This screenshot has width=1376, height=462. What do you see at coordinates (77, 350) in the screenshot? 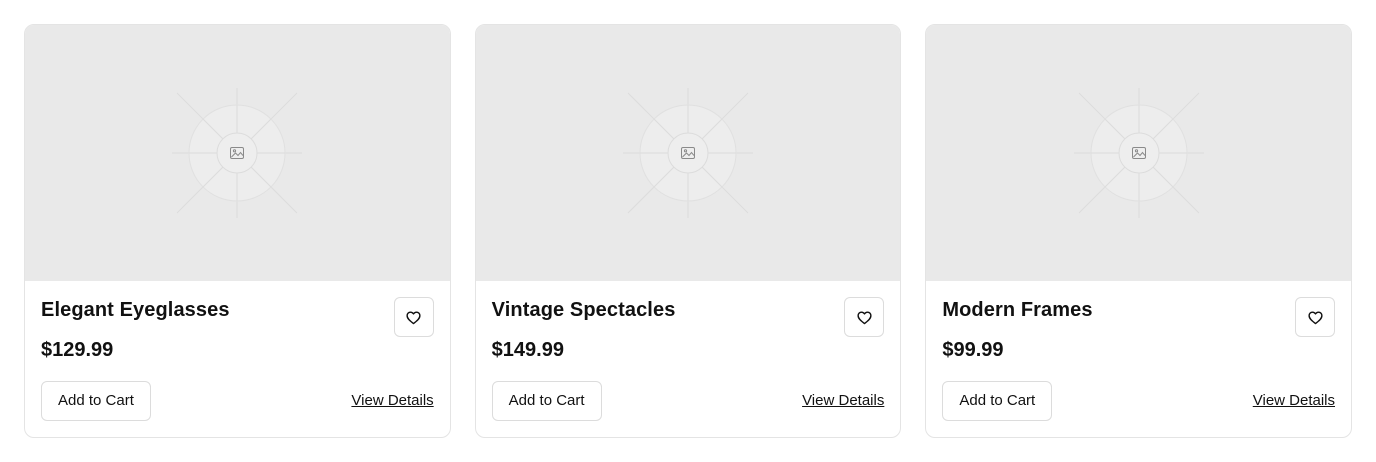
I see `product-price: $129.99` at bounding box center [77, 350].